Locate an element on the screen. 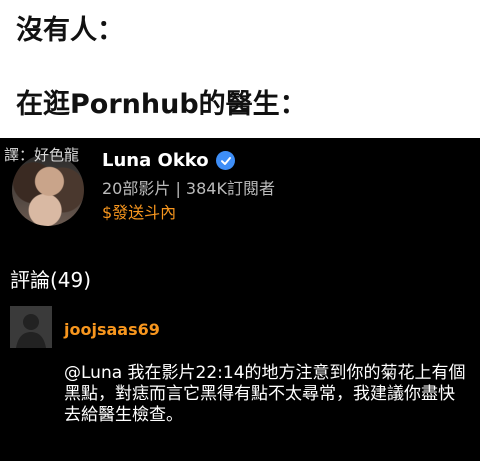  meme-caption-doctor: 在逛Pornhub的醫生： is located at coordinates (161, 104).